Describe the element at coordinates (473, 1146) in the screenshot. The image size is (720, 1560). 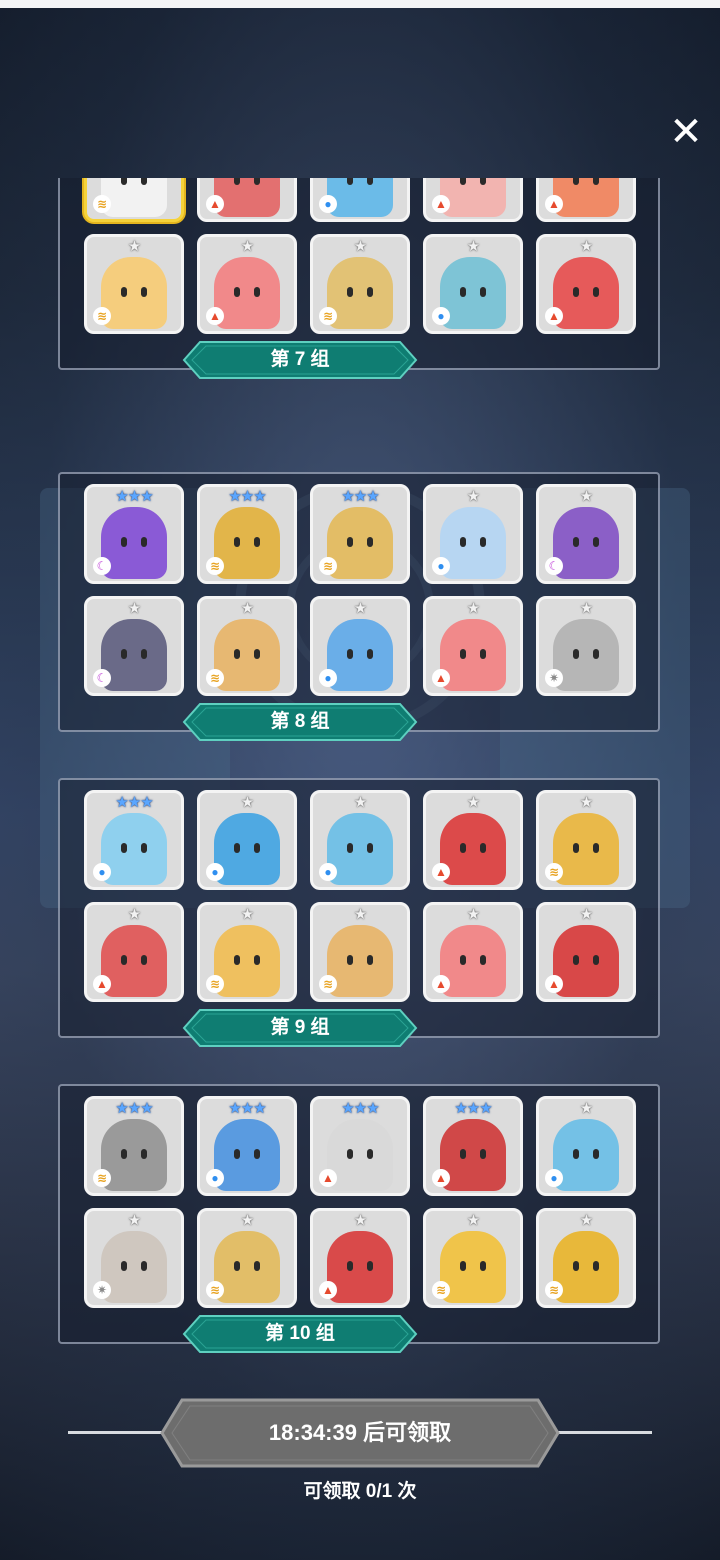
I see `hero-card: ★★★ ▲` at that location.